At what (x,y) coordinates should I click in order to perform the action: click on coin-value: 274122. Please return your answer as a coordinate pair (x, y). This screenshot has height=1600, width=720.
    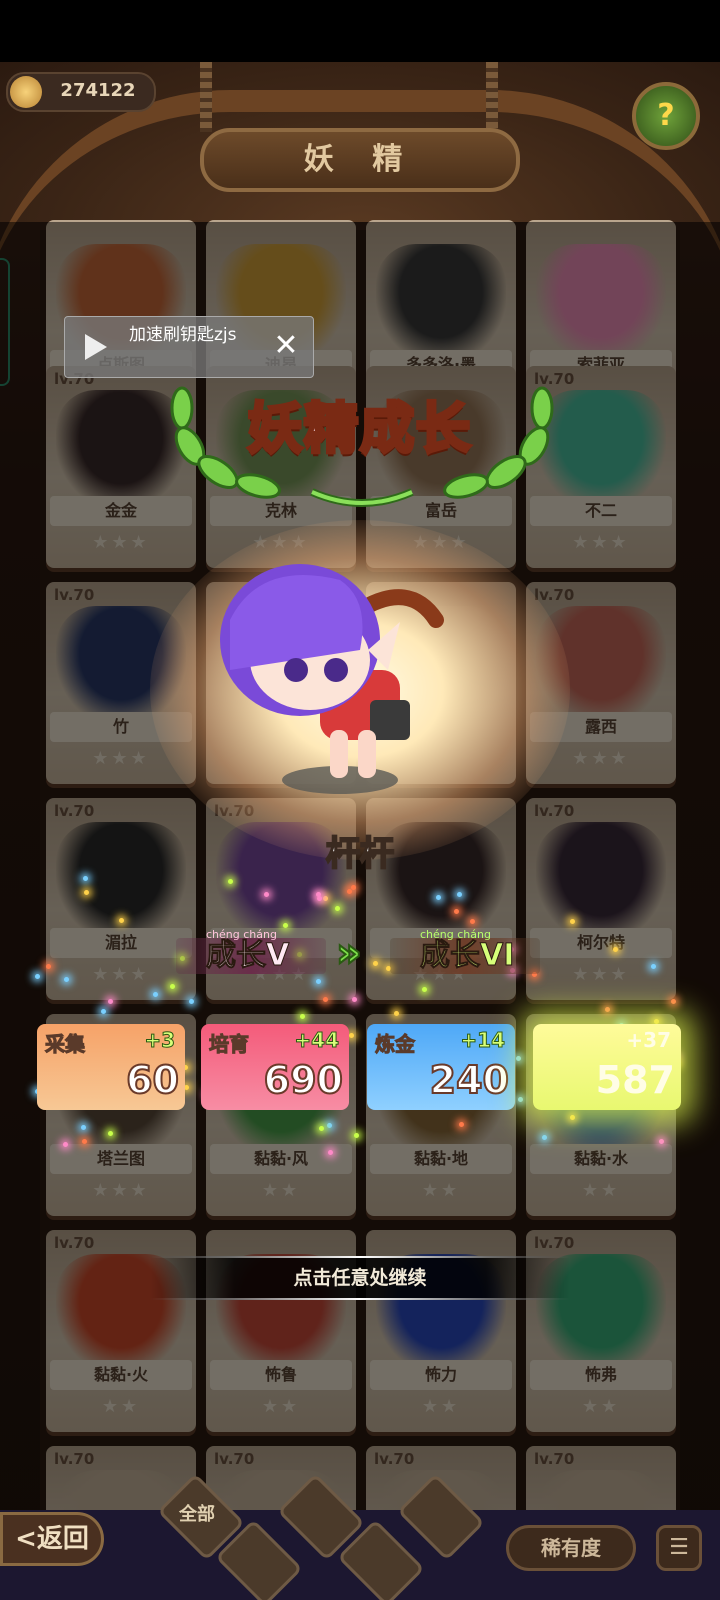
    Looking at the image, I should click on (98, 90).